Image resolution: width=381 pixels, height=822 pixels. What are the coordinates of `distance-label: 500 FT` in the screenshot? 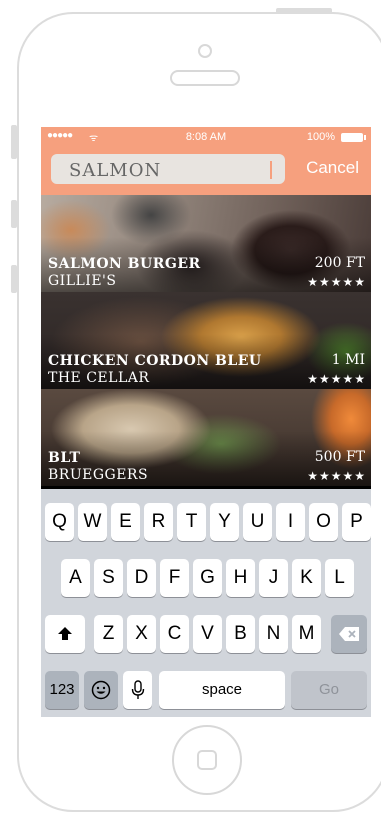 It's located at (339, 457).